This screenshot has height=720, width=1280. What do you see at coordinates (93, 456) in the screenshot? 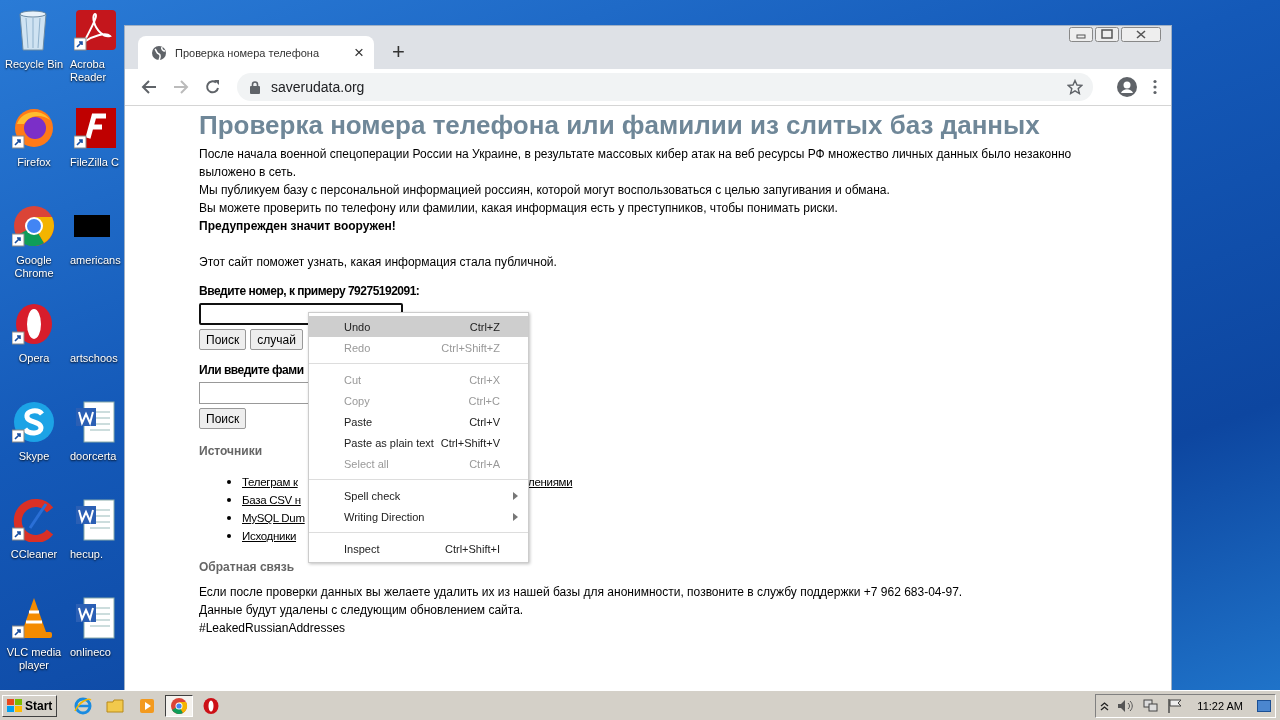
I see `desktop-icon-label: doorcerta` at bounding box center [93, 456].